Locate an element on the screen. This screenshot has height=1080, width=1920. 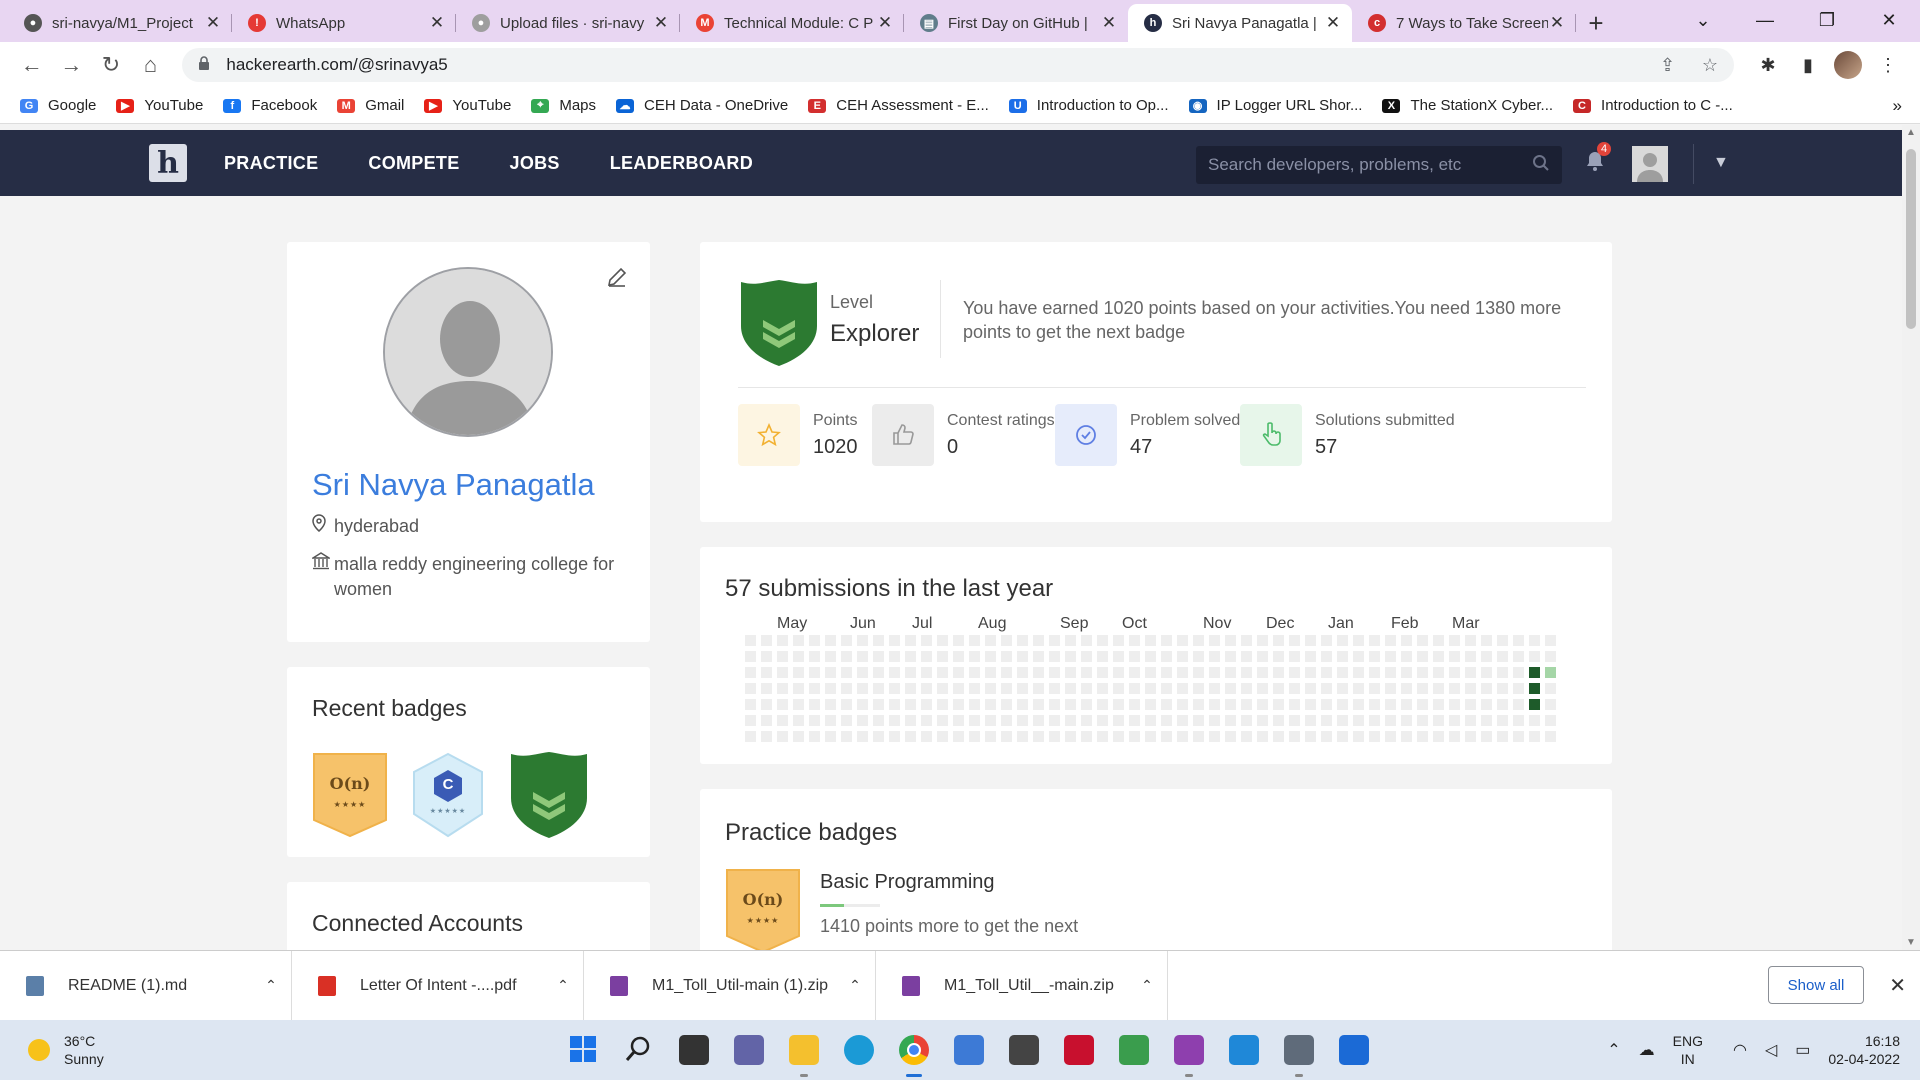
browser-tab: ● Upload files · sri-navy ✕ is located at coordinates (568, 23).